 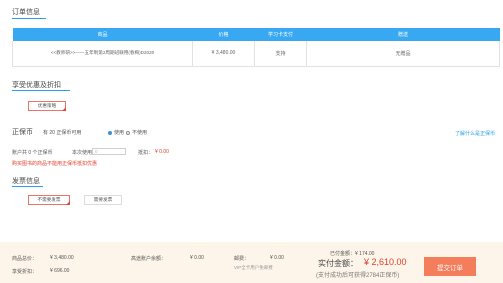 I want to click on coin-deduct-label: 抵扣：, so click(x=146, y=153).